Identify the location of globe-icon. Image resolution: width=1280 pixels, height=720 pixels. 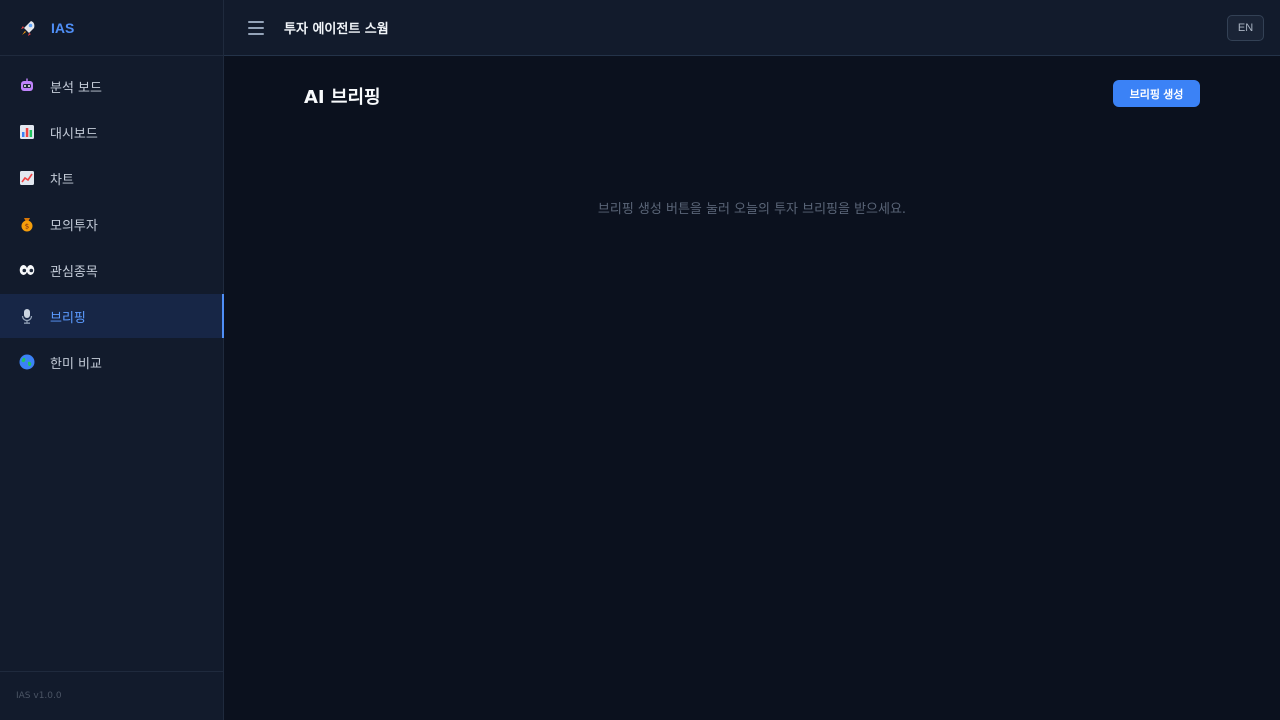
(27, 362).